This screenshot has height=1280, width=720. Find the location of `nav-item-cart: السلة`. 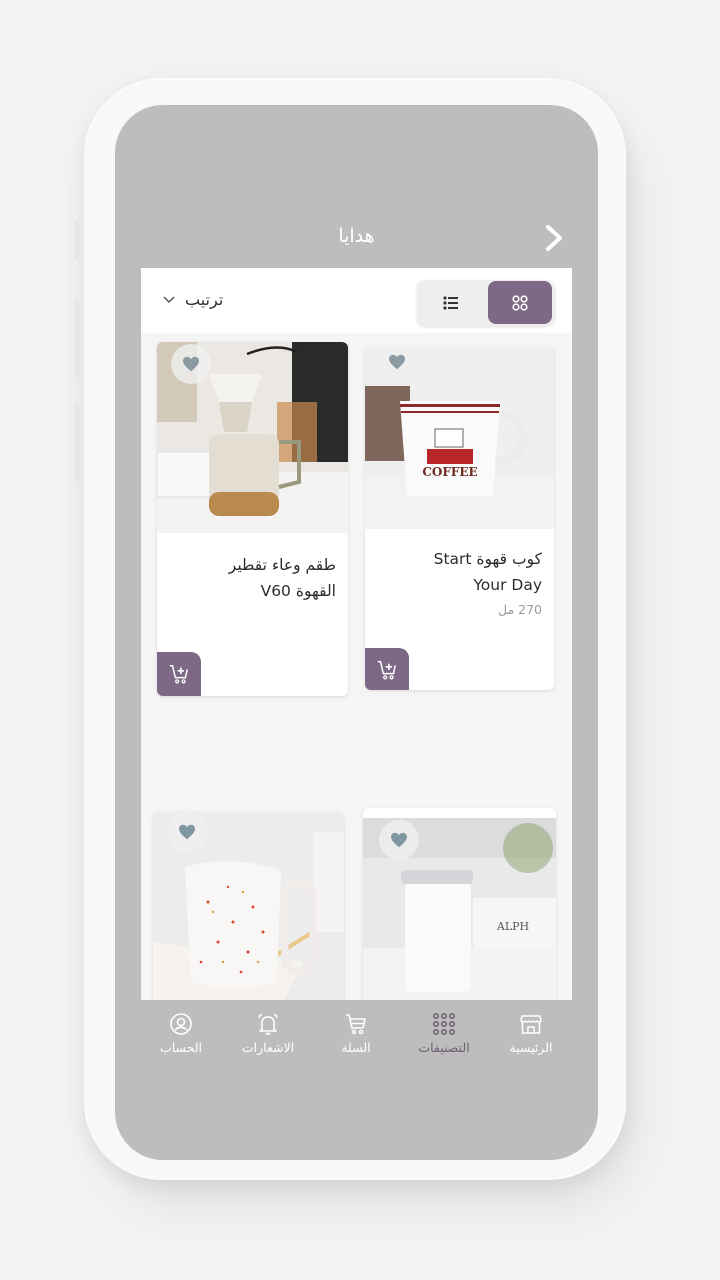

nav-item-cart: السلة is located at coordinates (356, 1033).